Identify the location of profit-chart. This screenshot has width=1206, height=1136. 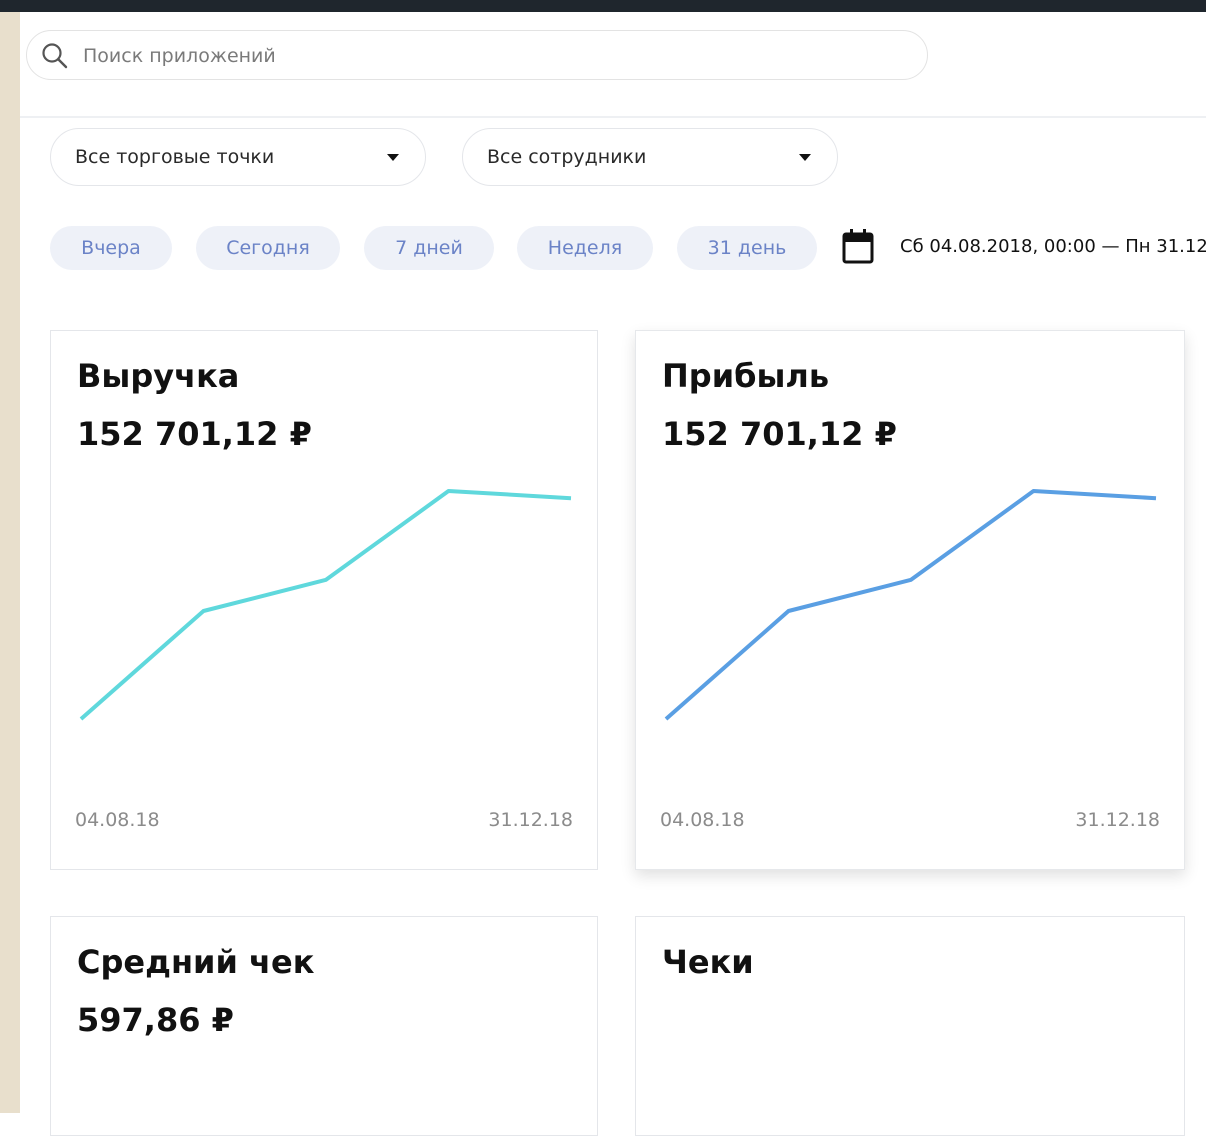
(910, 605).